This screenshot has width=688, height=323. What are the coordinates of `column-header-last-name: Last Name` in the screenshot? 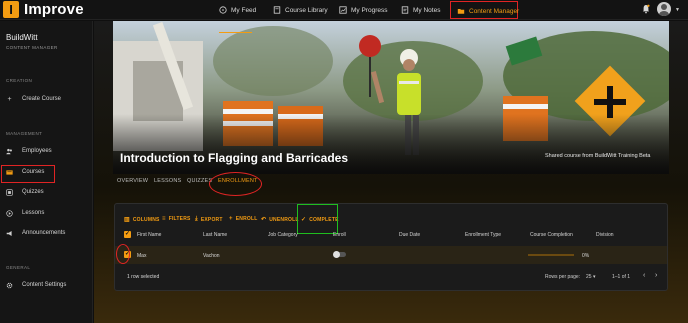 It's located at (215, 235).